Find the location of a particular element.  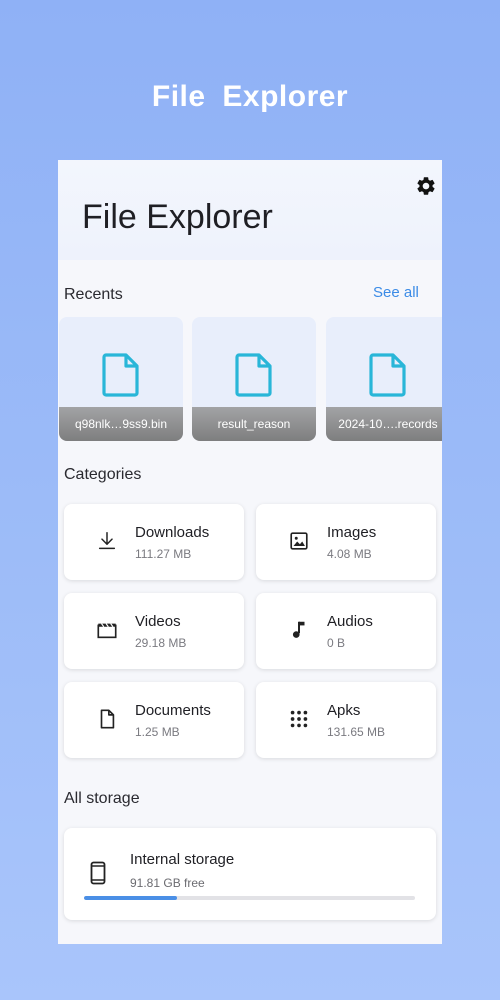

storage-usage-bar is located at coordinates (249, 898).